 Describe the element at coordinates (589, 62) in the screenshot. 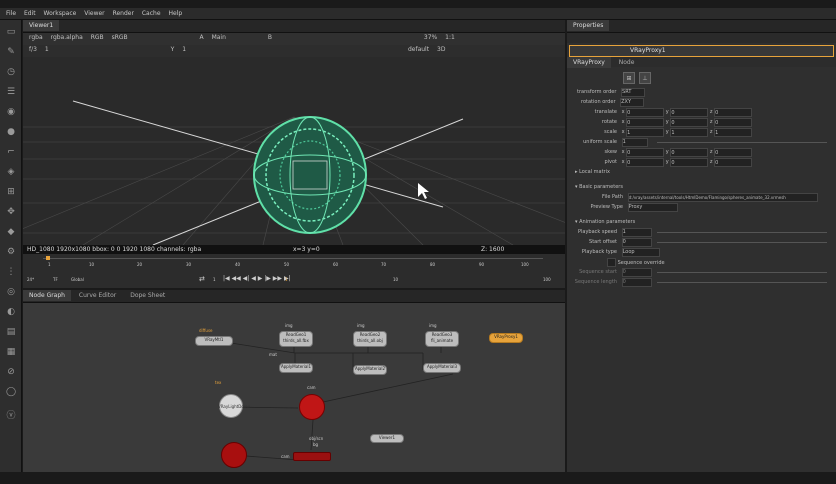

I see `tab-vrayproxy: VRayProxy` at that location.